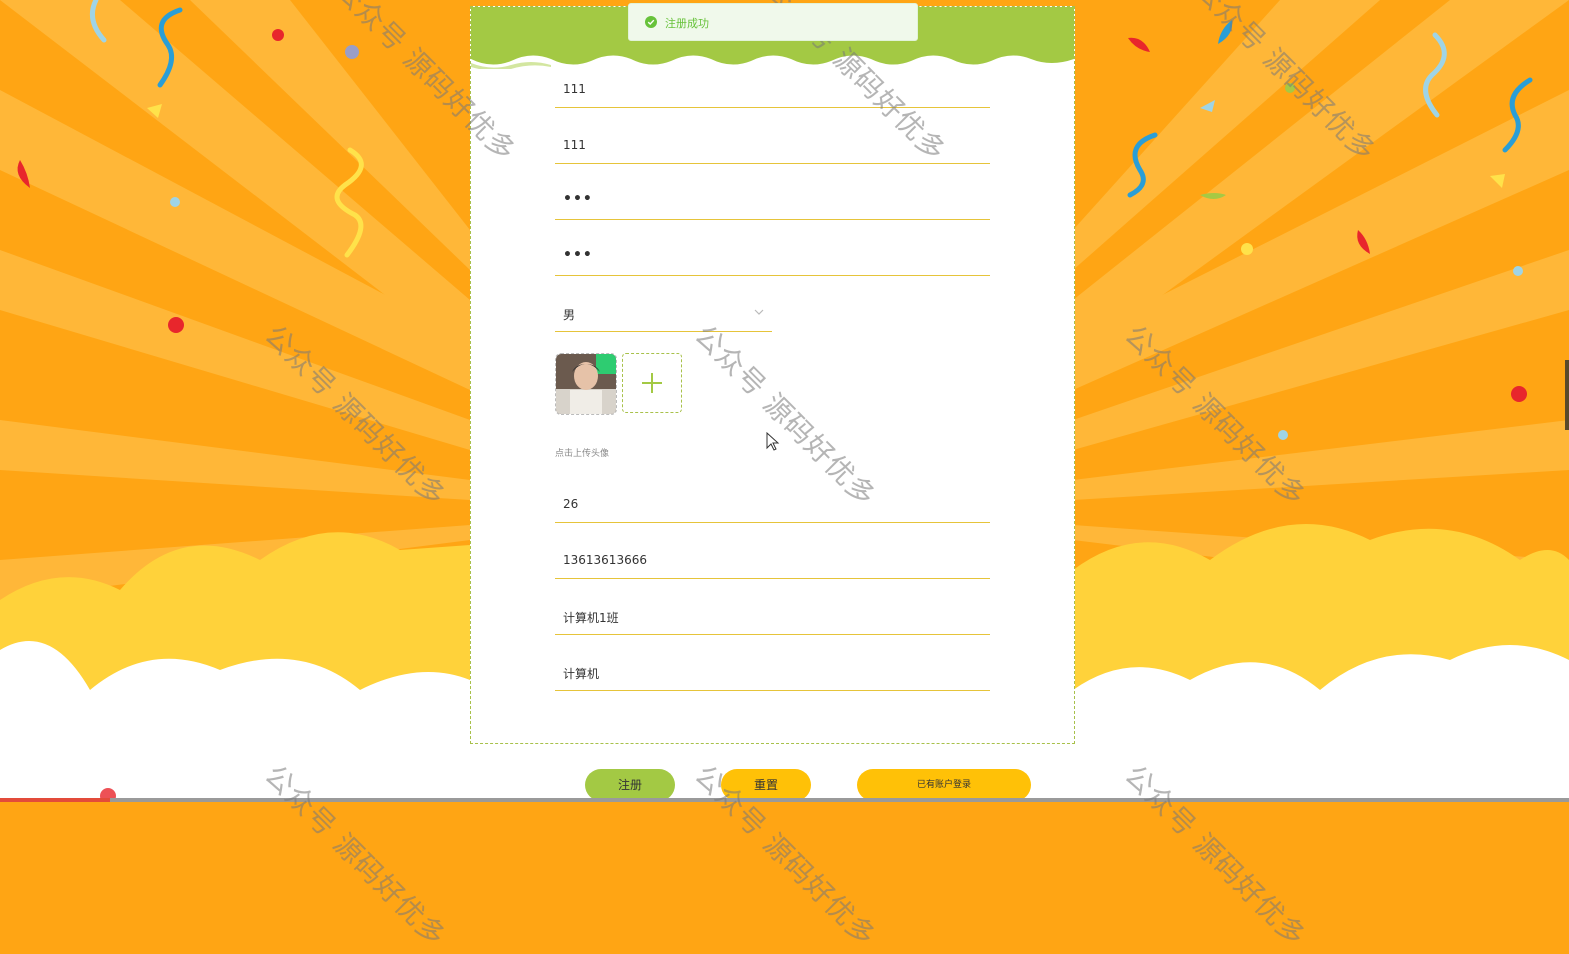 The image size is (1569, 954). What do you see at coordinates (578, 199) in the screenshot?
I see `password-value: •••` at bounding box center [578, 199].